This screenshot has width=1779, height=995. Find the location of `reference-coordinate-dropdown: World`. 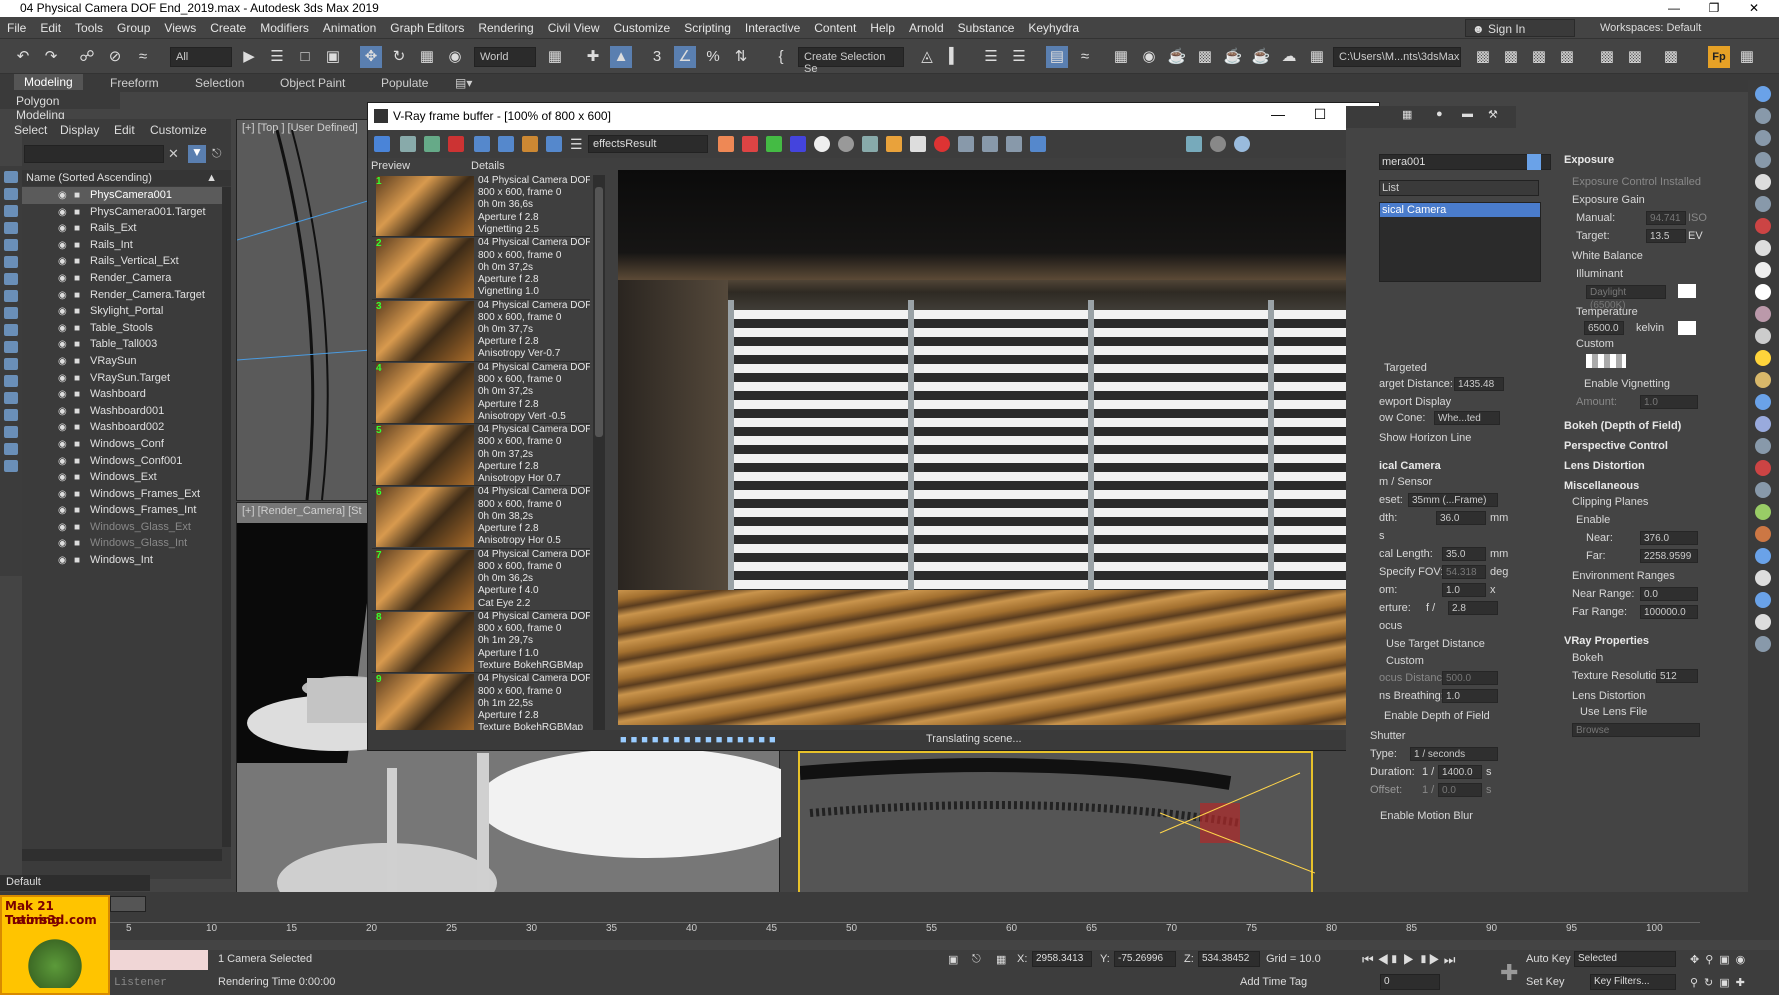

reference-coordinate-dropdown: World is located at coordinates (505, 57).